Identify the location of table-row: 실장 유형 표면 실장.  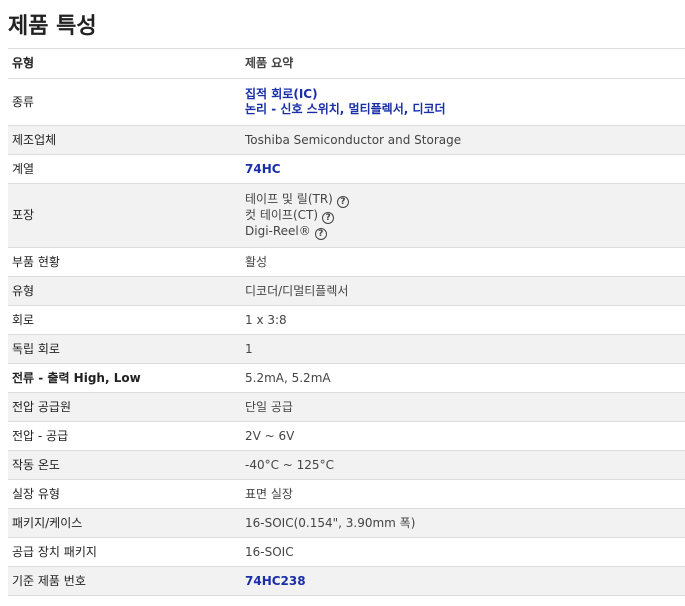
(346, 494).